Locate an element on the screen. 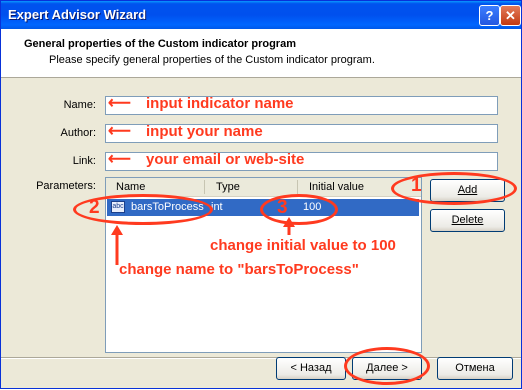 The width and height of the screenshot is (522, 390). value-hint: change initial value to 100 is located at coordinates (303, 245).